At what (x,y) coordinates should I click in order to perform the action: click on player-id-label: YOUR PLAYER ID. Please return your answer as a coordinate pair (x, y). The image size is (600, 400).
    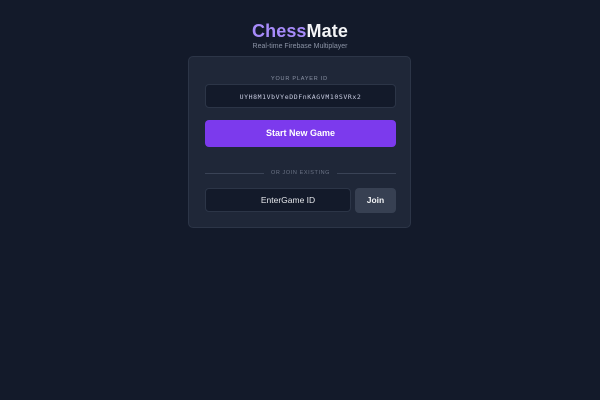
    Looking at the image, I should click on (299, 79).